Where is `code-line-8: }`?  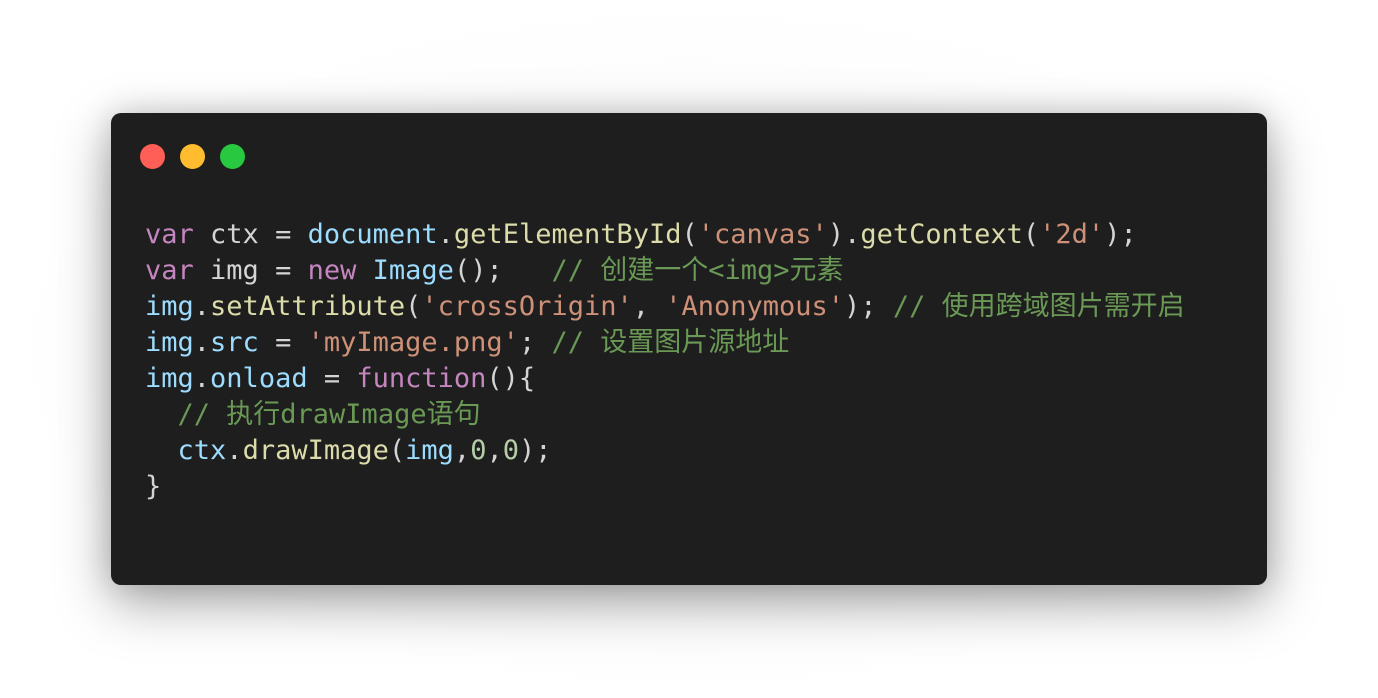 code-line-8: } is located at coordinates (696, 487).